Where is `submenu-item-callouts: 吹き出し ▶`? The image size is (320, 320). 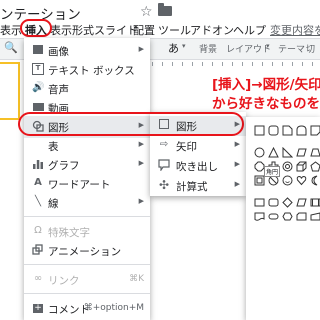
submenu-item-callouts: 吹き出し ▶ is located at coordinates (198, 166).